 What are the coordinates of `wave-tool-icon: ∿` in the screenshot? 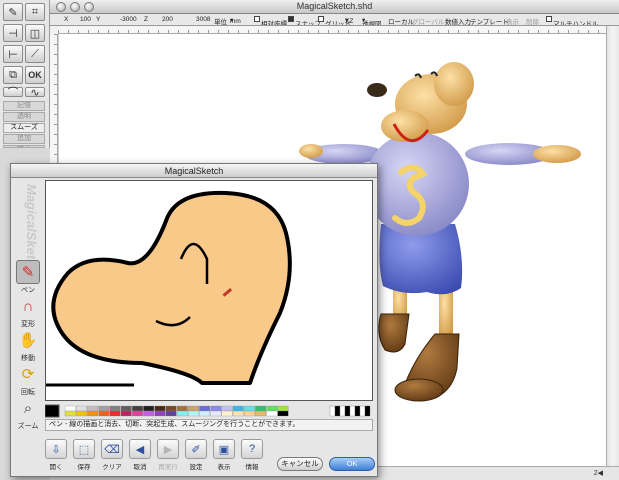 It's located at (35, 93).